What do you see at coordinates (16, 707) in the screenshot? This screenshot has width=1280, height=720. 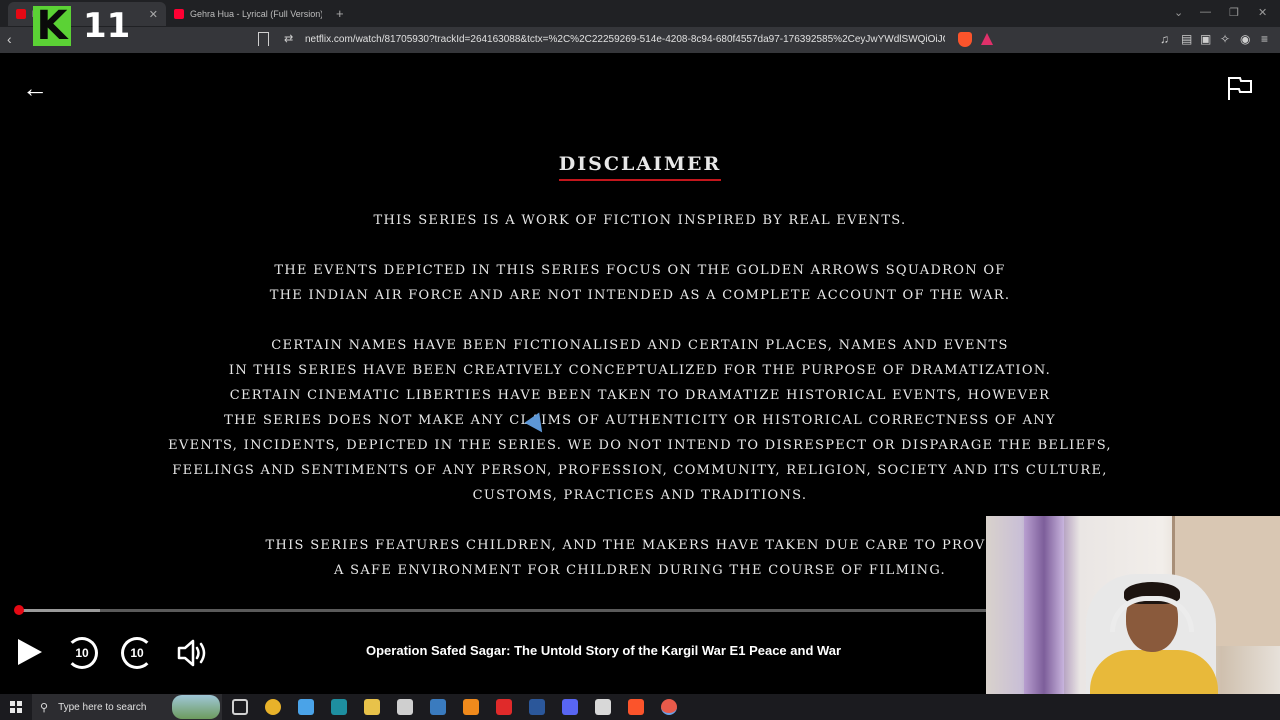 I see `windows-start-icon` at bounding box center [16, 707].